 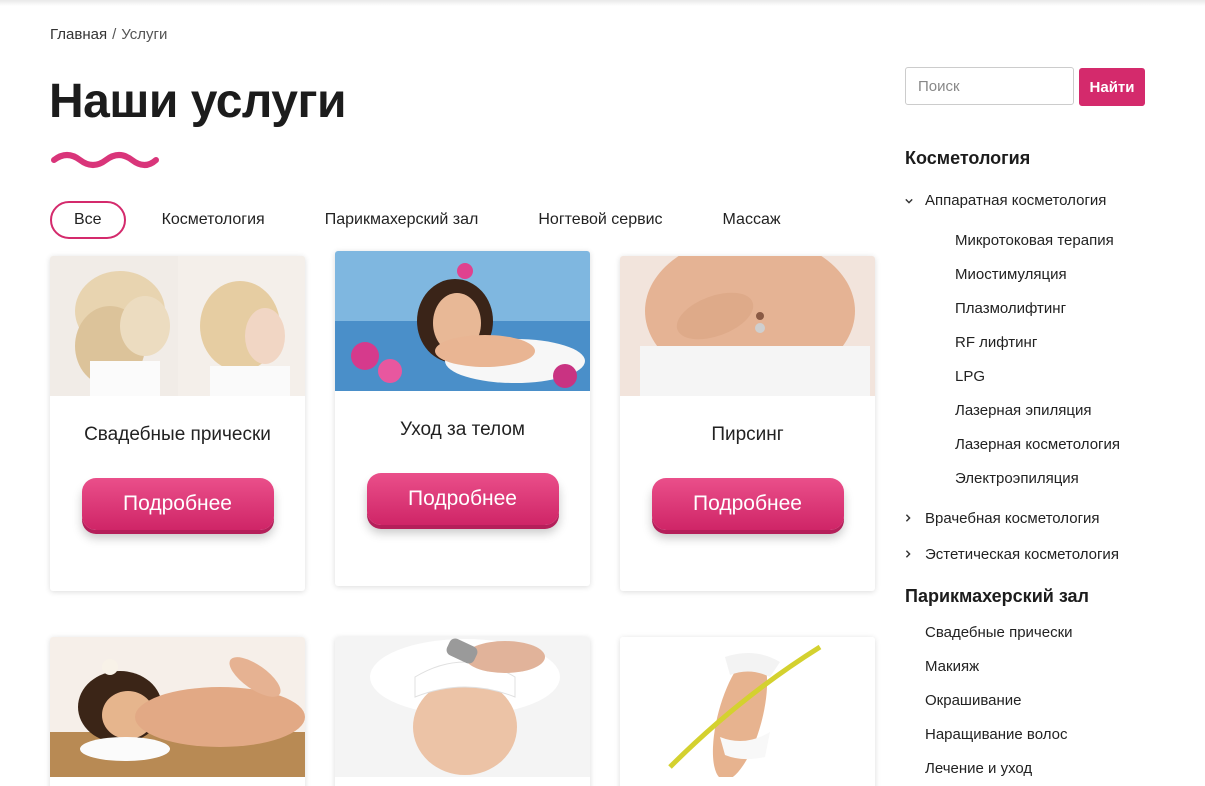 What do you see at coordinates (747, 326) in the screenshot?
I see `piercing-image` at bounding box center [747, 326].